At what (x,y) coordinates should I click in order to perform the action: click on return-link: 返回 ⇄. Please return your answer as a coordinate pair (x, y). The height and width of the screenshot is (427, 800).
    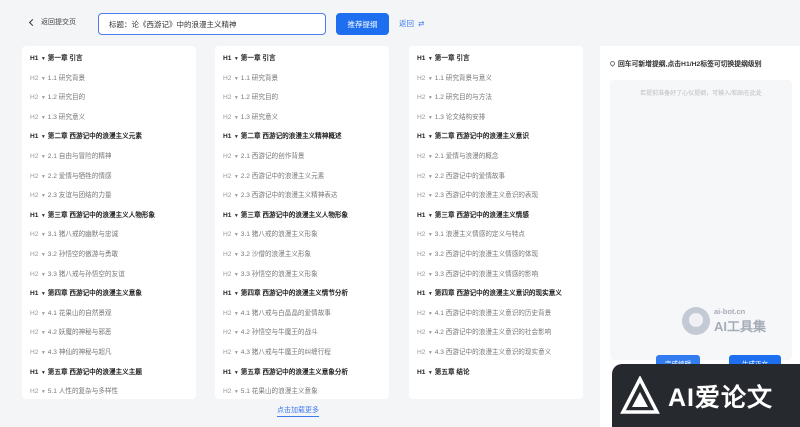
    Looking at the image, I should click on (411, 23).